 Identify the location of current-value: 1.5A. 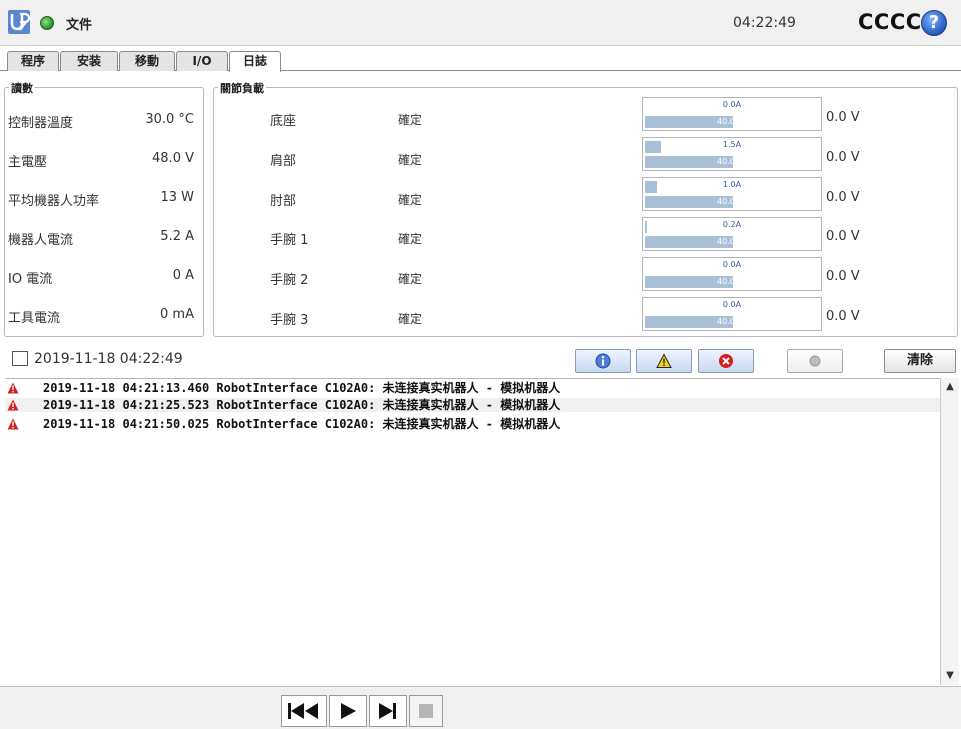
(732, 144).